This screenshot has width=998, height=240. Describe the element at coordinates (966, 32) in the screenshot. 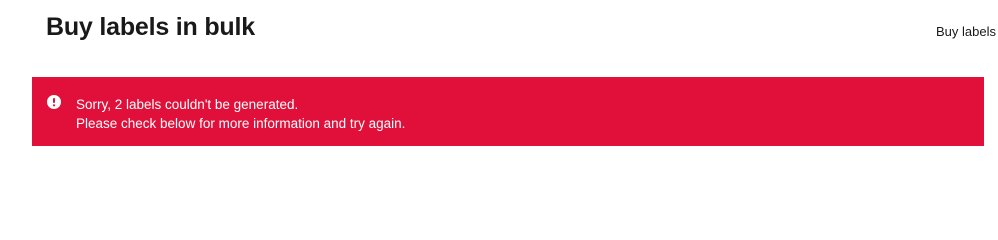

I see `buy-labels-link: Buy labels` at that location.